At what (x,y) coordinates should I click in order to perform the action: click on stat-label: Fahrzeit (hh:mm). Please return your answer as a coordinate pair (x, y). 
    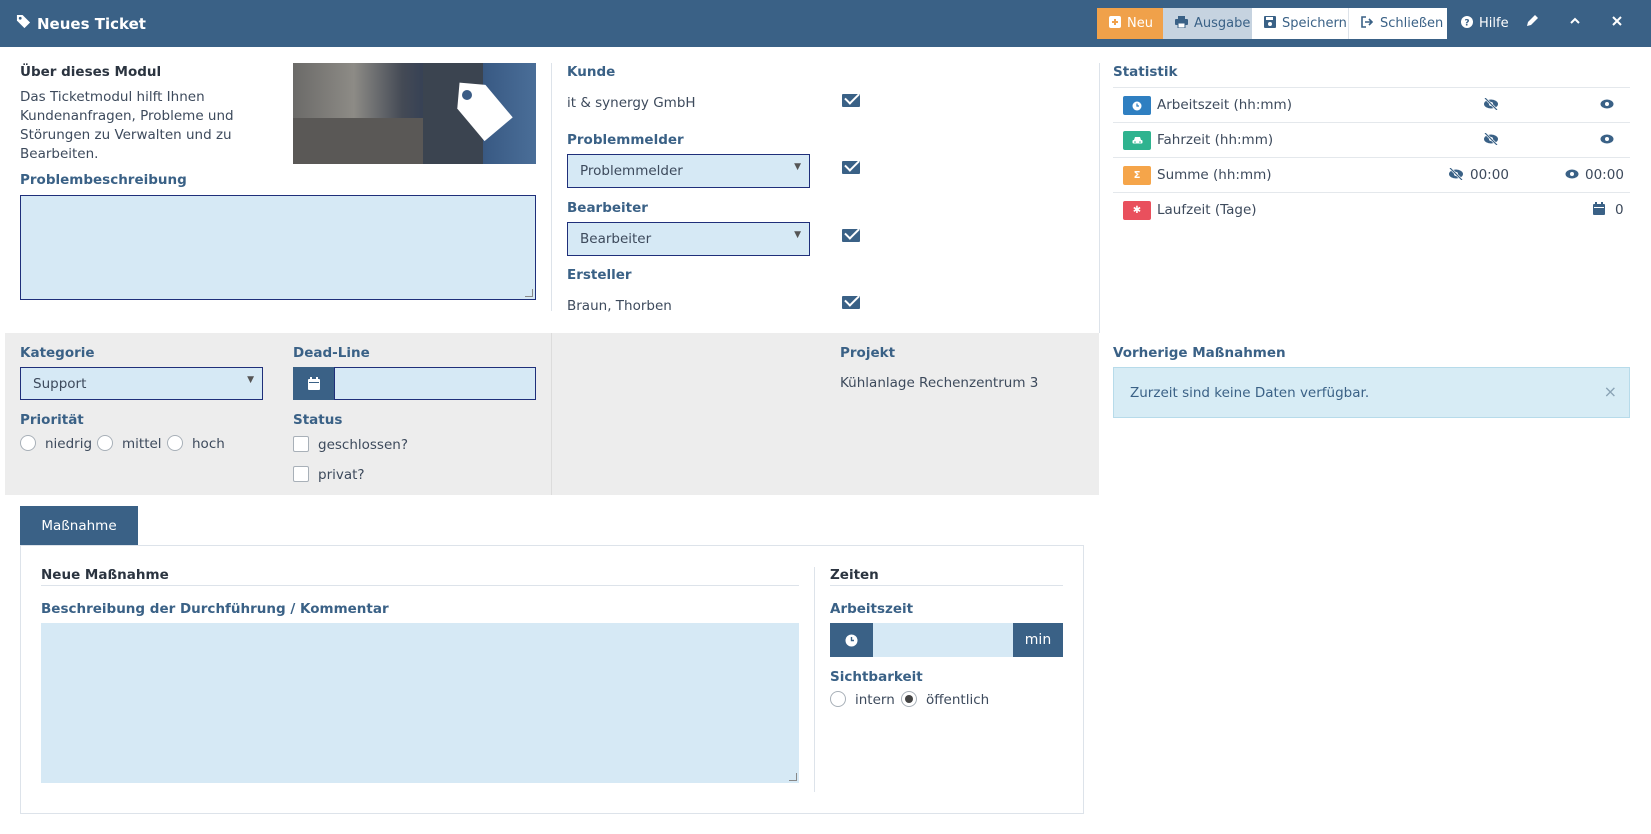
    Looking at the image, I should click on (1215, 140).